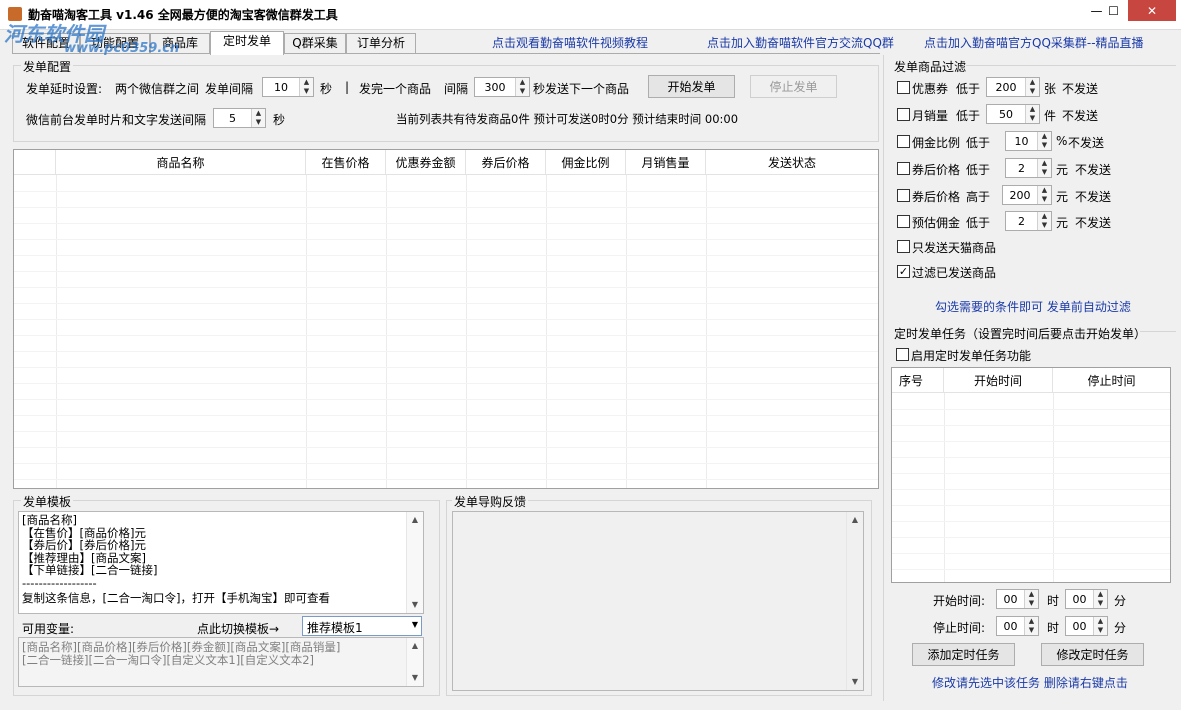 This screenshot has height=710, width=1181. I want to click on start-minute-stepper: 00 ▲ ▼, so click(1086, 599).